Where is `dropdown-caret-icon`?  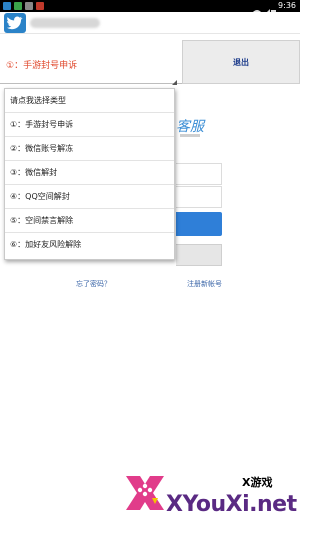 dropdown-caret-icon is located at coordinates (174, 82).